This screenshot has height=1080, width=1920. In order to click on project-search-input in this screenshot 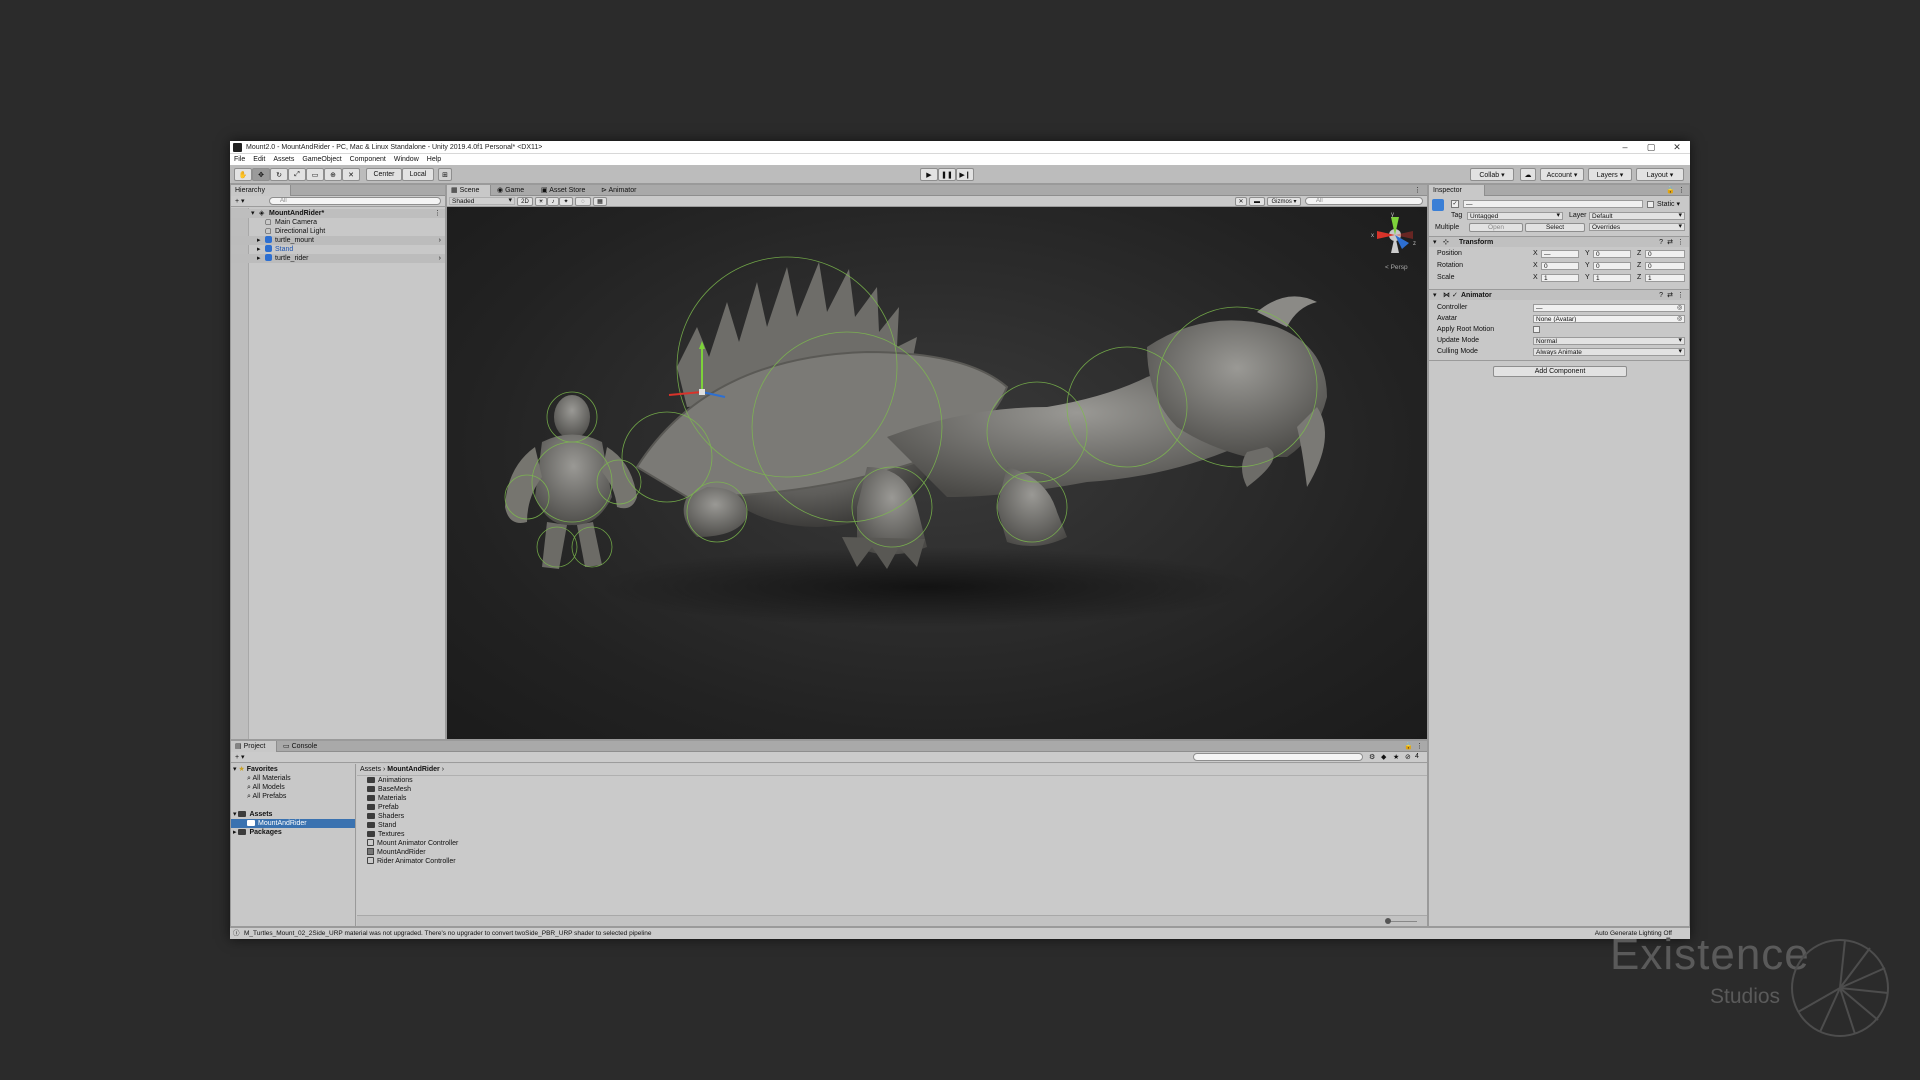, I will do `click(1278, 757)`.